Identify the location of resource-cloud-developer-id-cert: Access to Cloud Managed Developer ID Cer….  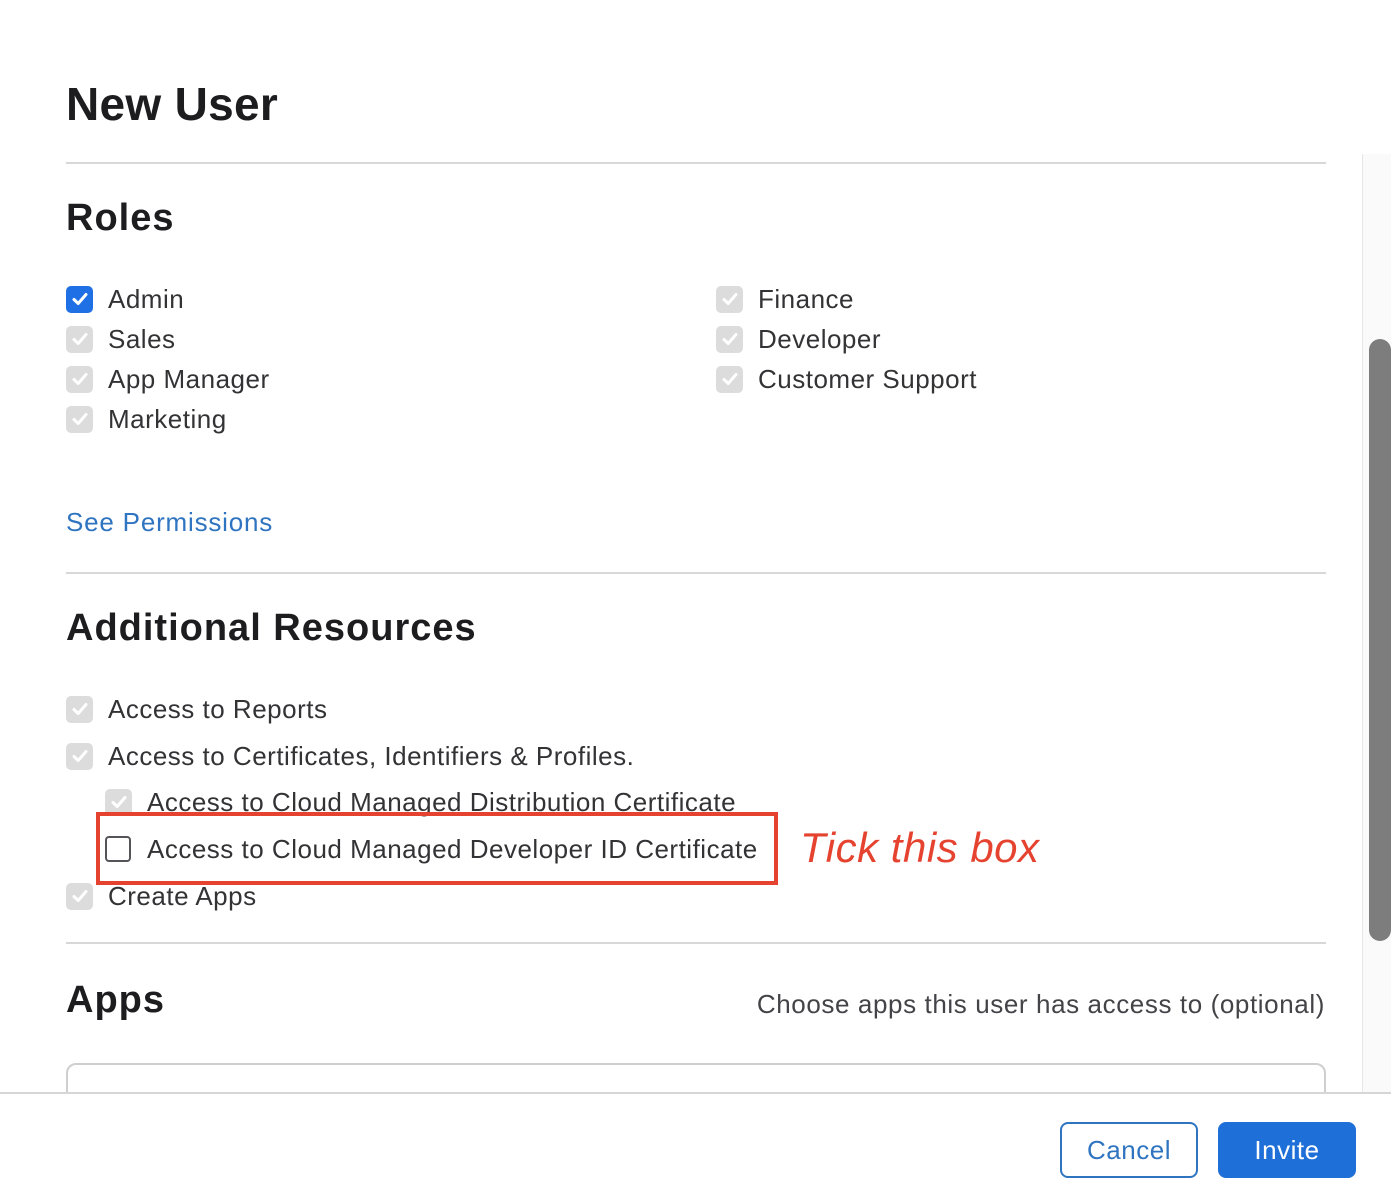
(431, 849).